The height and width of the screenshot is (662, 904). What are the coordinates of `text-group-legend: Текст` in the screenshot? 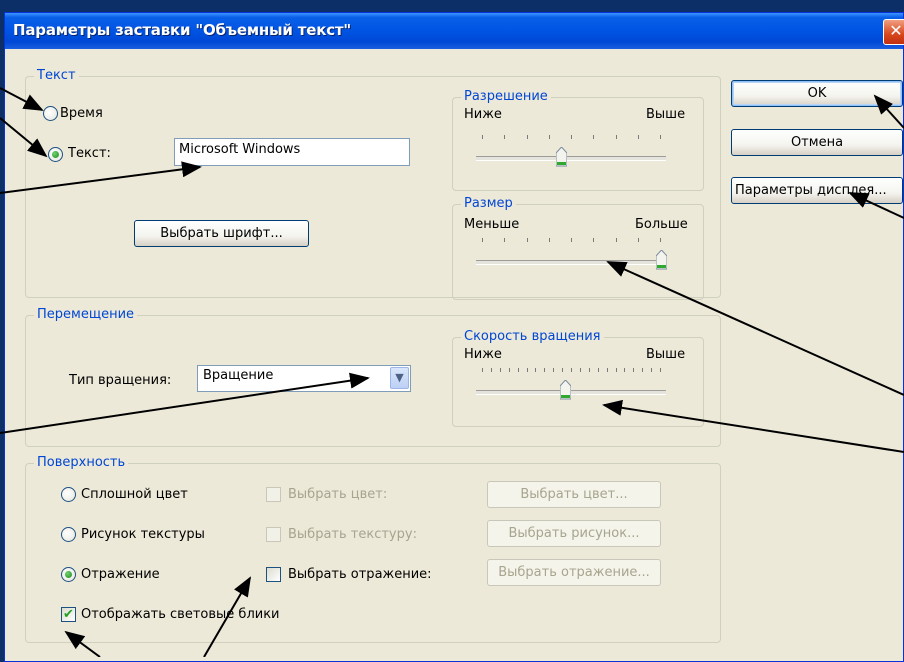 It's located at (56, 75).